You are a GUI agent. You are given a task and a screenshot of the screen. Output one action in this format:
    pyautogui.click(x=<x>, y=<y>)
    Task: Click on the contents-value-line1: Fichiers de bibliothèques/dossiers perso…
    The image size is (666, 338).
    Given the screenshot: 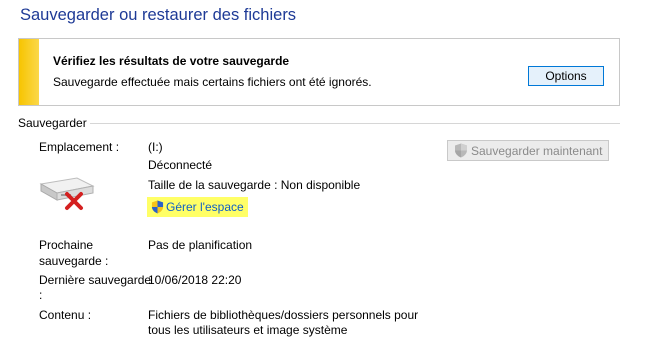 What is the action you would take?
    pyautogui.click(x=283, y=315)
    